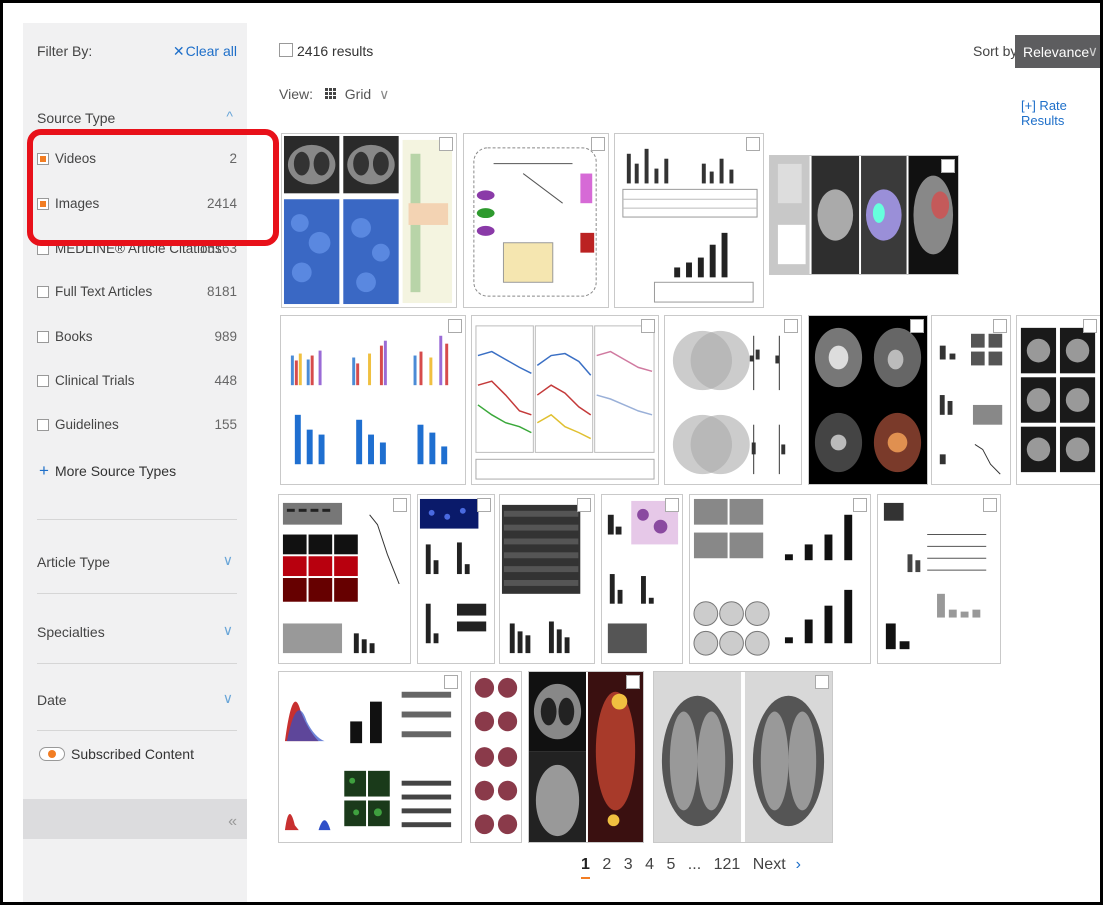 The height and width of the screenshot is (905, 1103). Describe the element at coordinates (935, 576) in the screenshot. I see `figure-panel-image` at that location.